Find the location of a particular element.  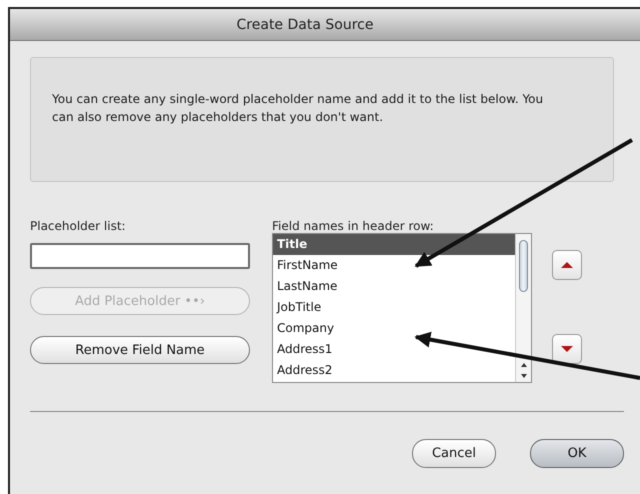

down-triangle-icon is located at coordinates (567, 349).